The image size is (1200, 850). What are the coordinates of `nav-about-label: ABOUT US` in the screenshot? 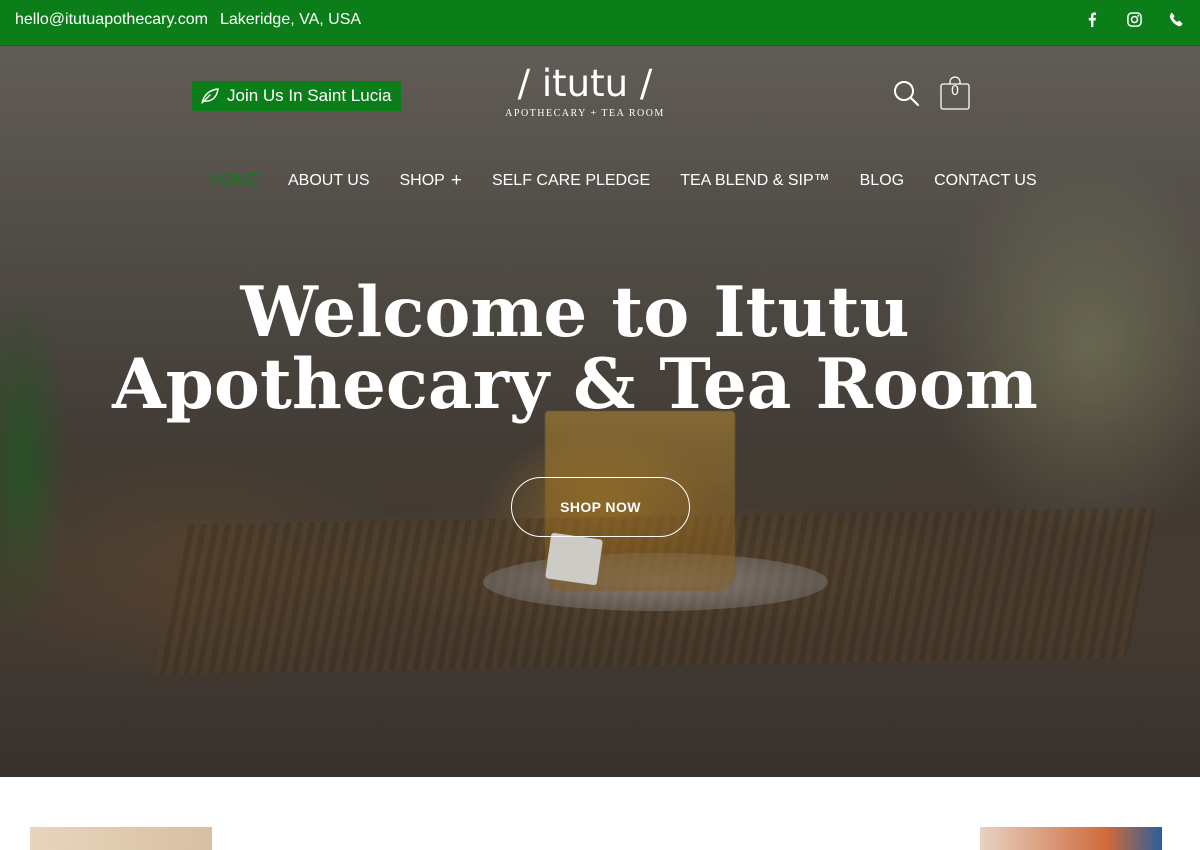 It's located at (329, 180).